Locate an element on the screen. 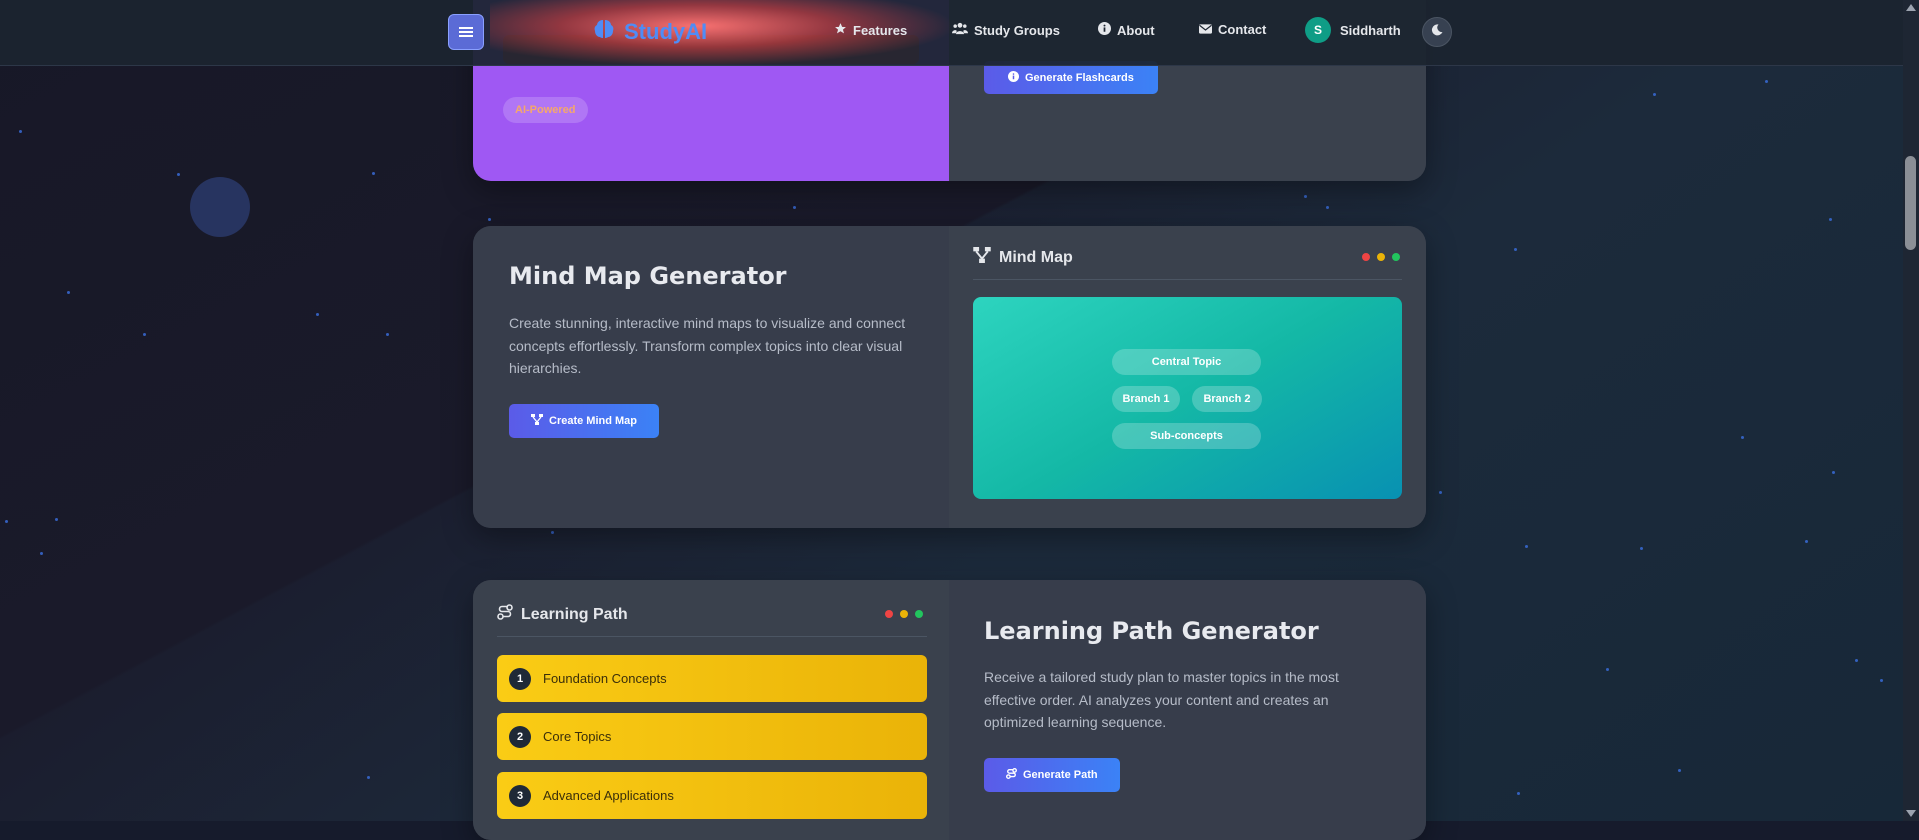  mind-map-panel-title: Mind Map is located at coordinates (1036, 257).